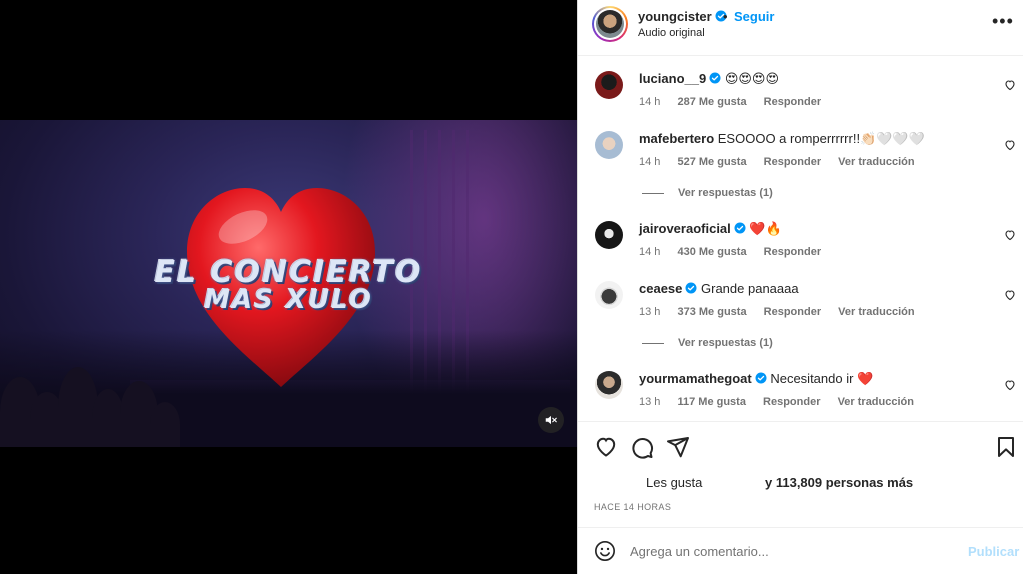  What do you see at coordinates (765, 228) in the screenshot?
I see `comment-text: ❤️🔥` at bounding box center [765, 228].